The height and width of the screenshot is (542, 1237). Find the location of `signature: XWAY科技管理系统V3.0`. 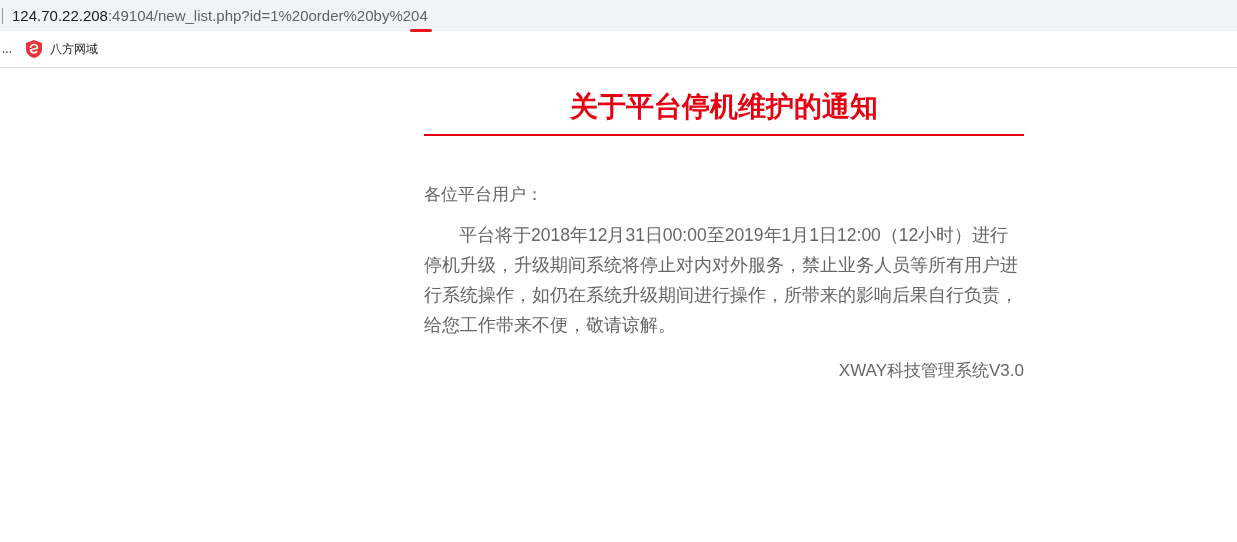

signature: XWAY科技管理系统V3.0 is located at coordinates (930, 371).